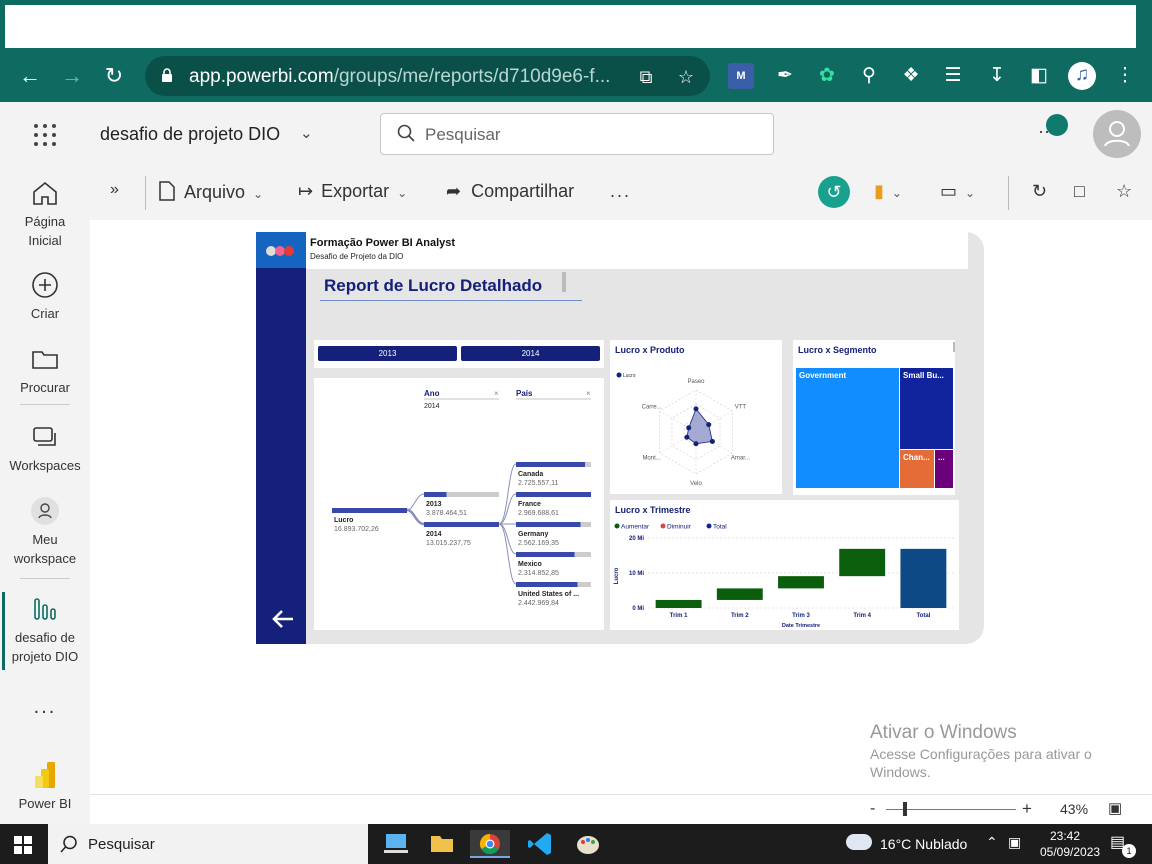 This screenshot has height=864, width=1152. I want to click on radar-axis-label: Velo, so click(696, 484).